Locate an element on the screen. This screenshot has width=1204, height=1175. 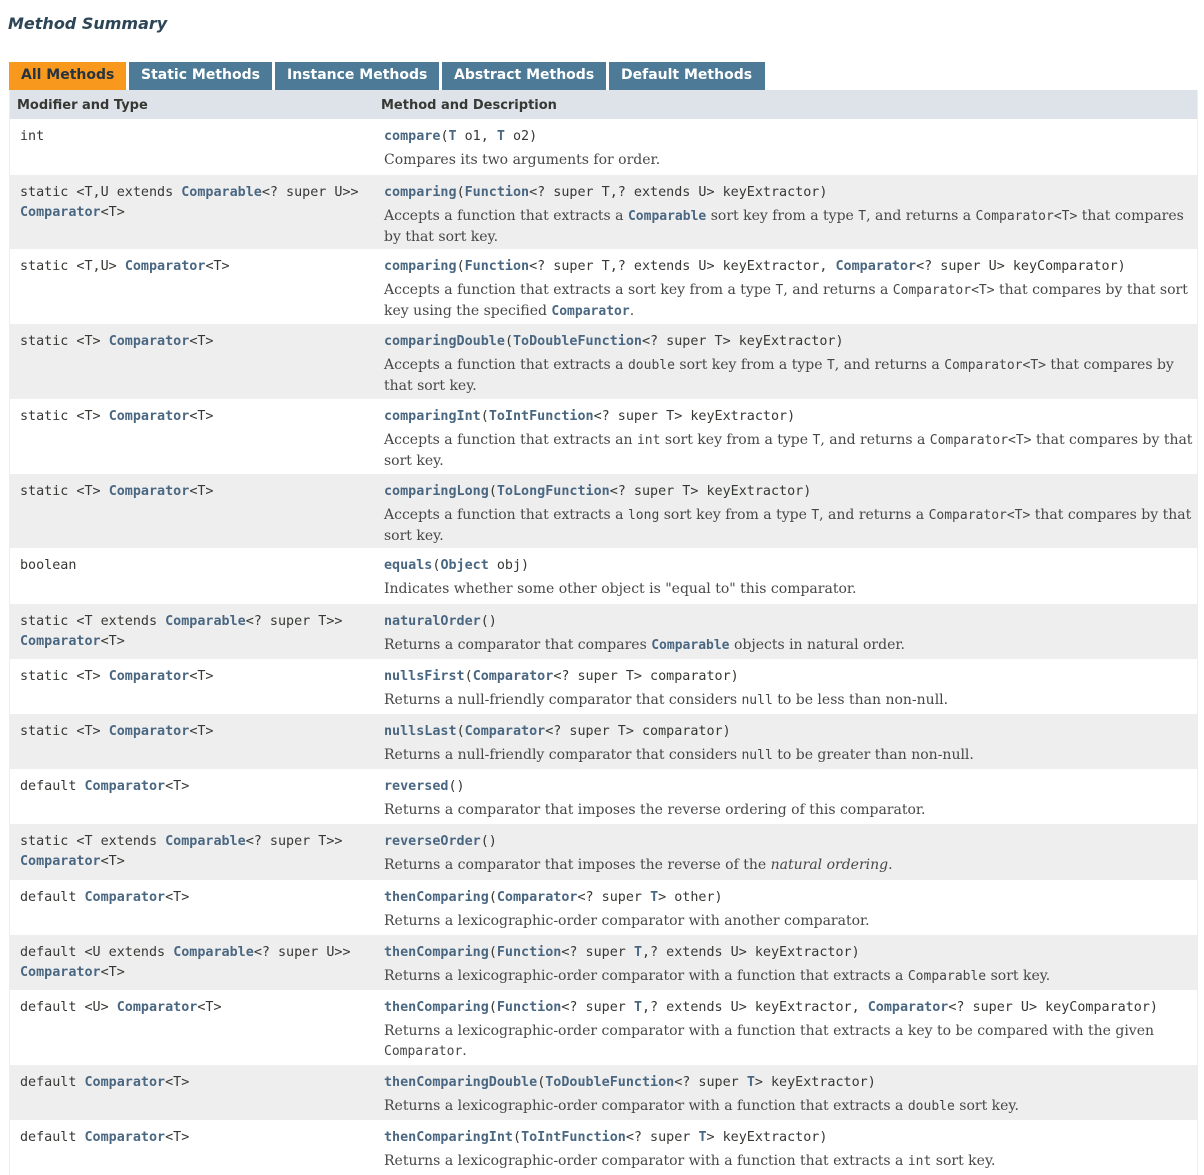
tab-static-methods: Static Methods is located at coordinates (200, 76).